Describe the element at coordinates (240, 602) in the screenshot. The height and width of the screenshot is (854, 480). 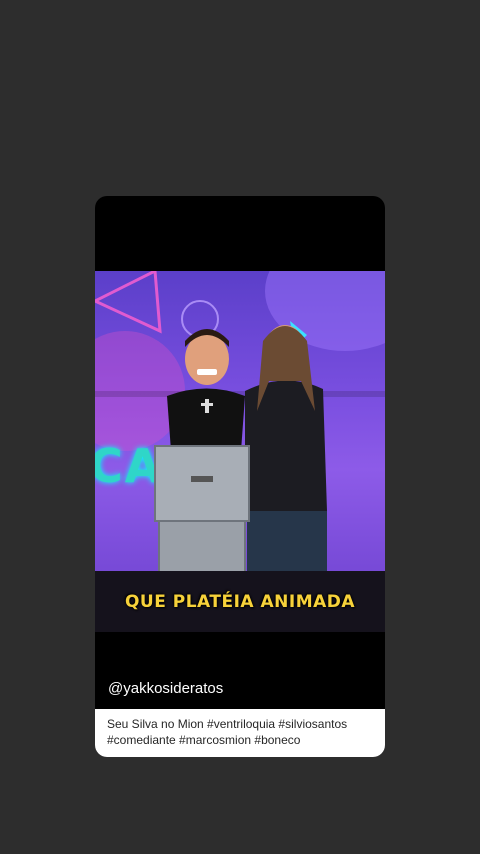
I see `video-caption: QUE PLATÉIA ANIMADA` at that location.